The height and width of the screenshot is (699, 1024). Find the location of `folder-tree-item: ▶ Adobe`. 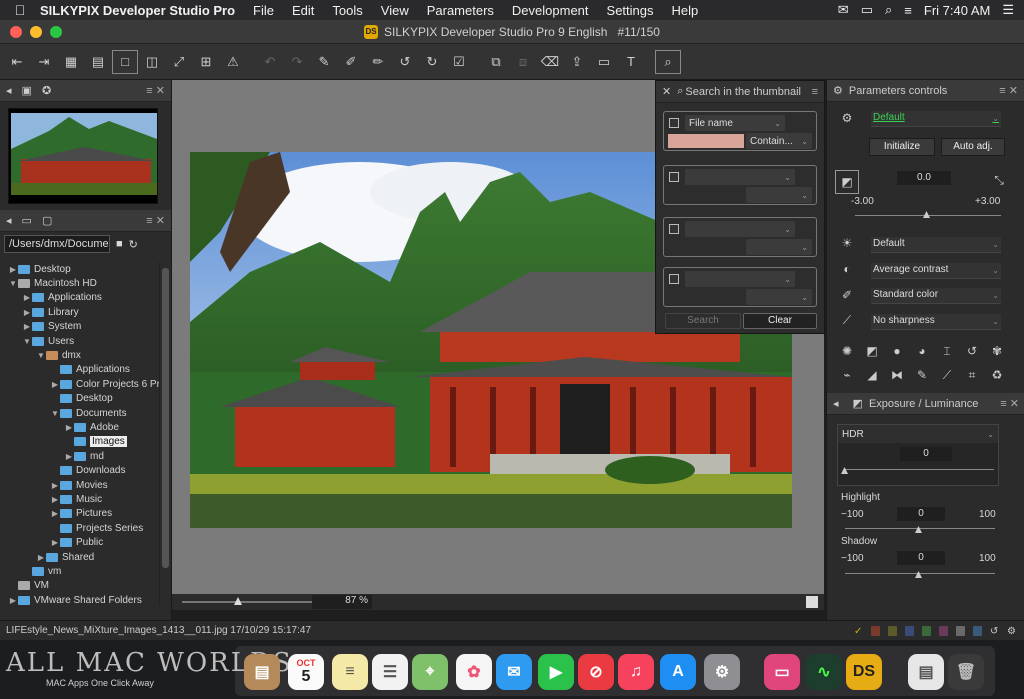

folder-tree-item: ▶ Adobe is located at coordinates (80, 427).